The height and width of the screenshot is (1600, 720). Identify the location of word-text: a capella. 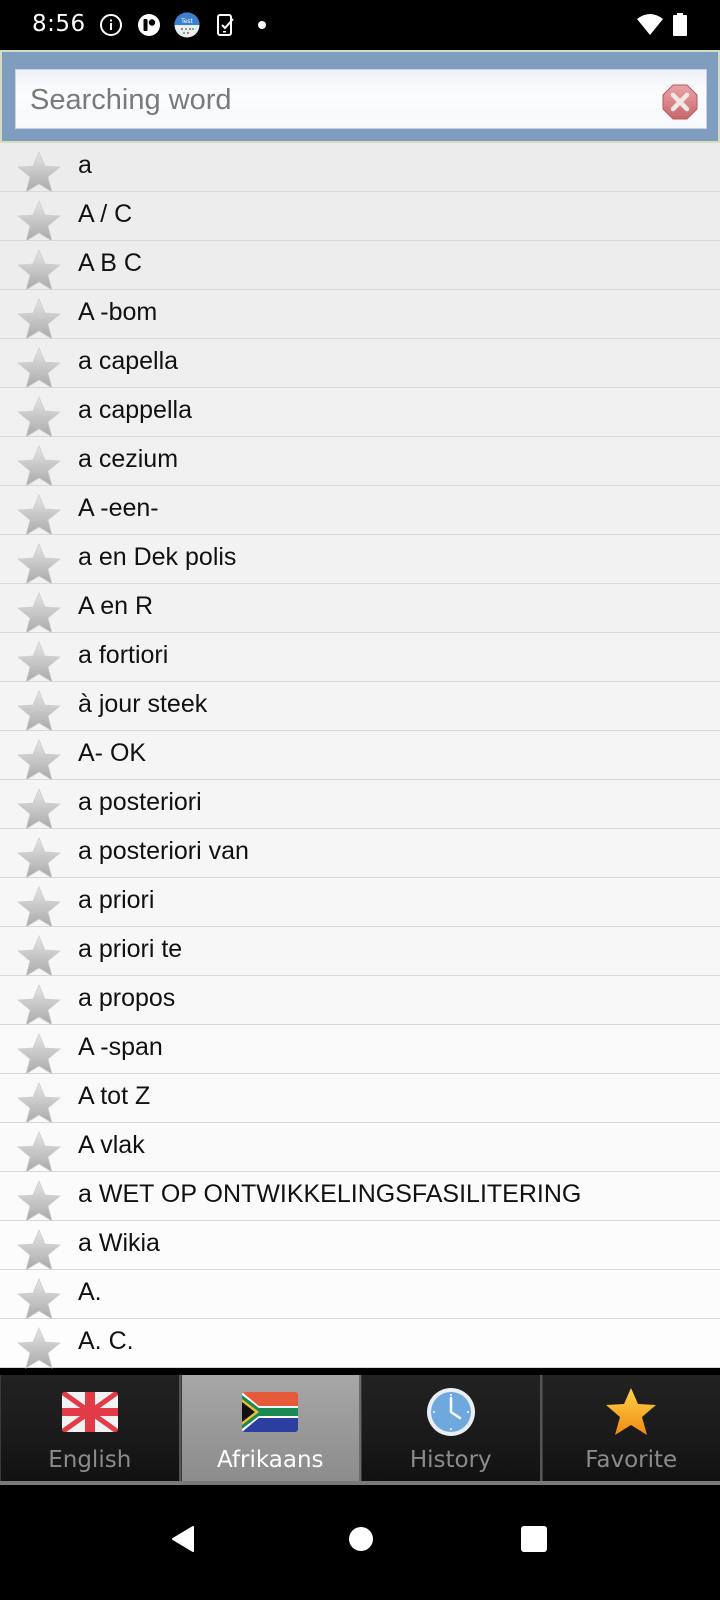
(128, 361).